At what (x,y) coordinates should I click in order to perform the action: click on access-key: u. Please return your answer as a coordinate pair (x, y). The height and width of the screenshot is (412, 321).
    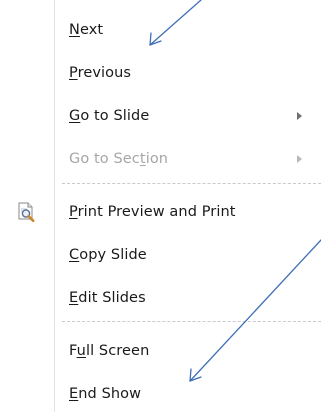
    Looking at the image, I should click on (81, 351).